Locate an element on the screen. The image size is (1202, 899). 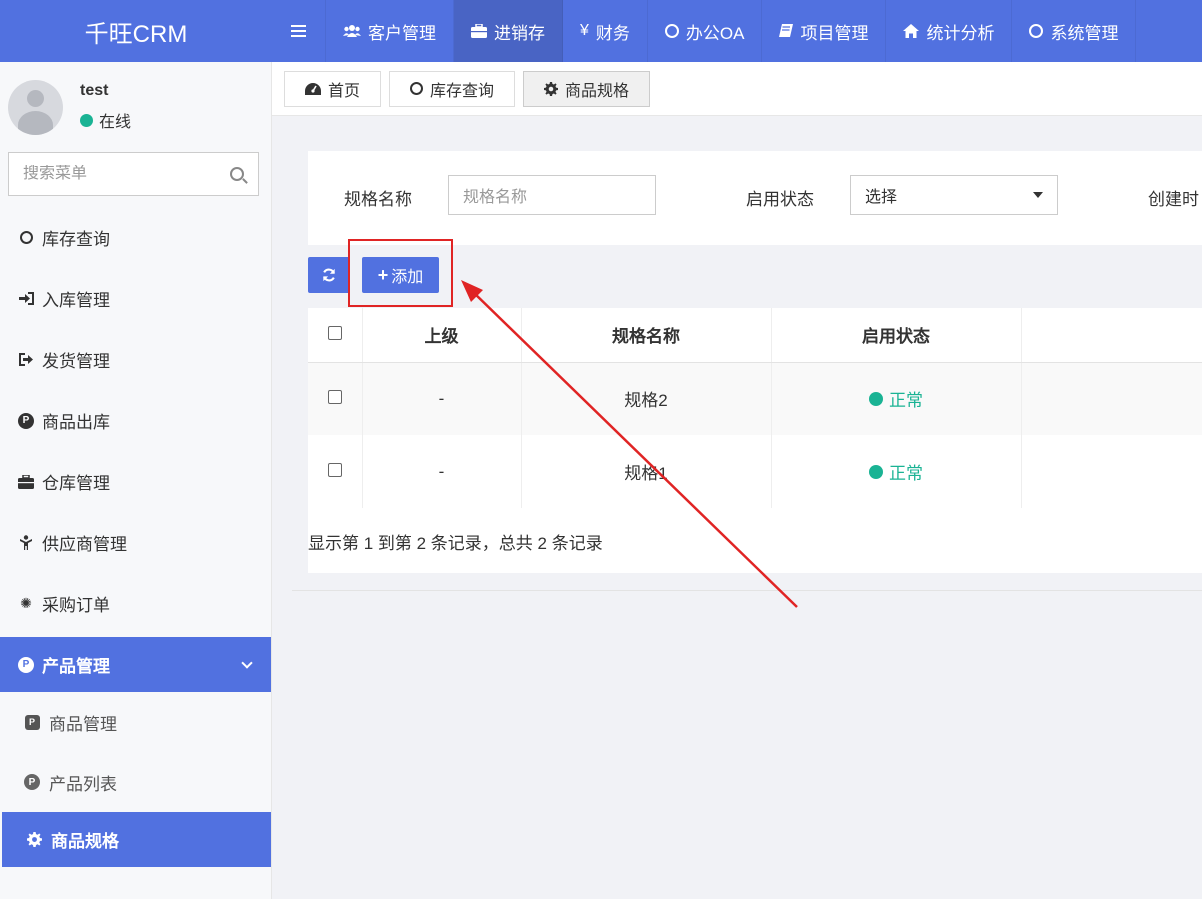
search-icon is located at coordinates (237, 174).